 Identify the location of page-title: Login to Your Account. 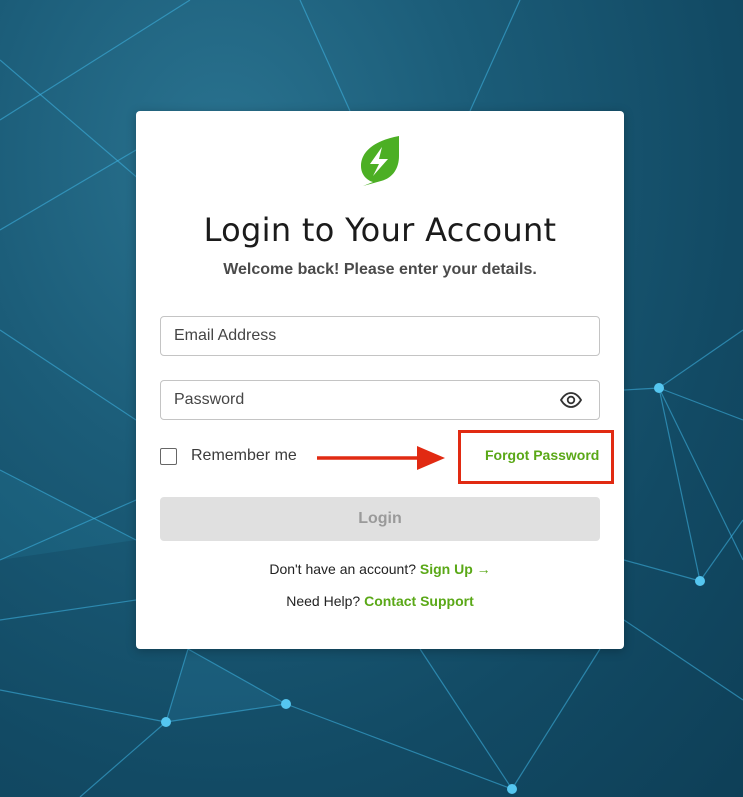
(380, 230).